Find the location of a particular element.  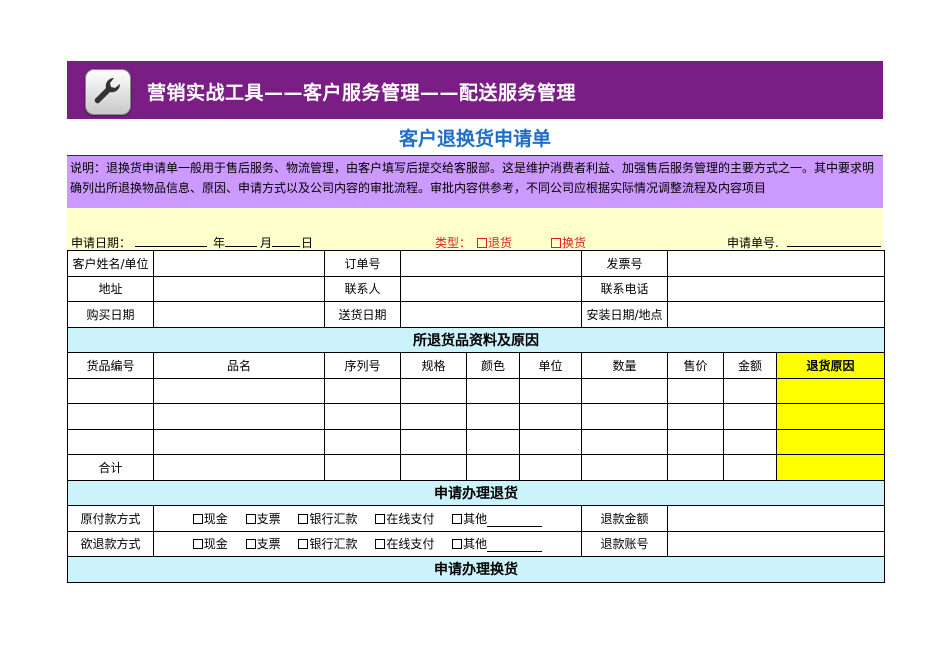

order-no-blank is located at coordinates (834, 240).